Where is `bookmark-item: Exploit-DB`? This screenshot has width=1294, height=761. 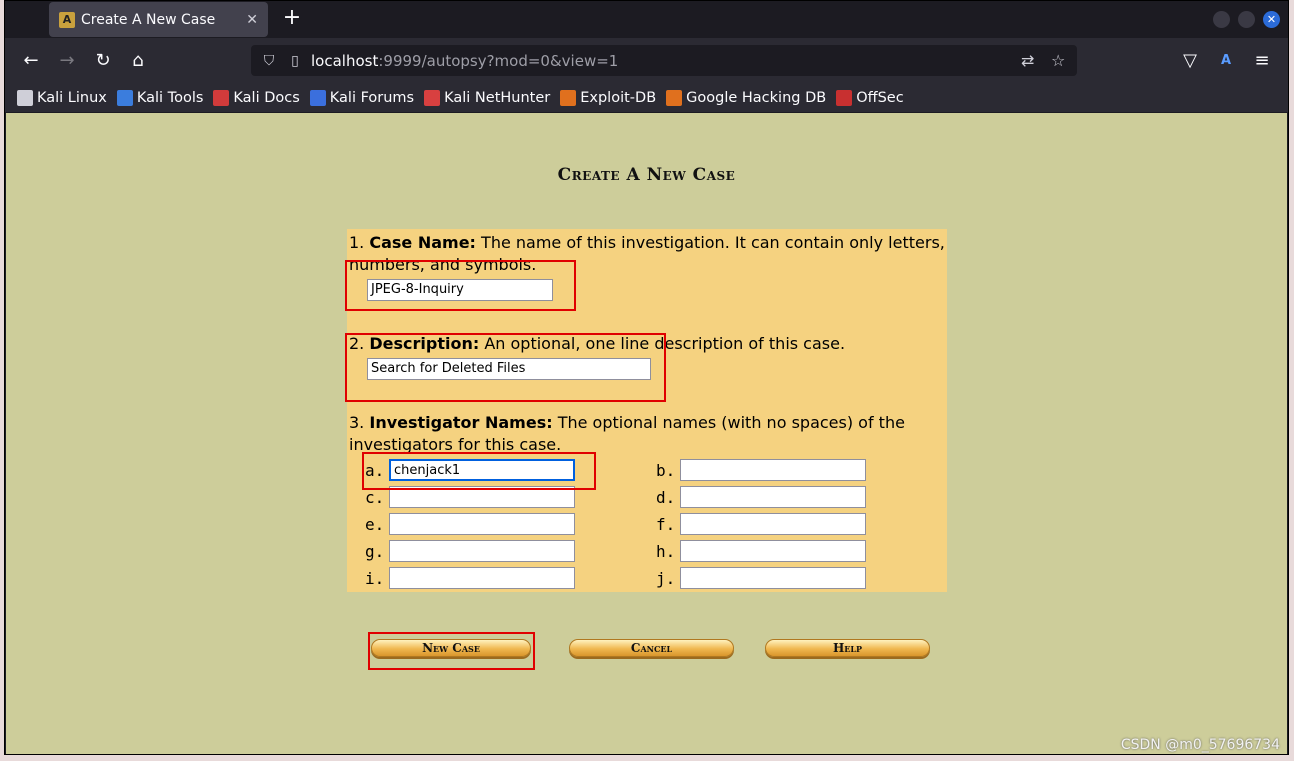
bookmark-item: Exploit-DB is located at coordinates (608, 97).